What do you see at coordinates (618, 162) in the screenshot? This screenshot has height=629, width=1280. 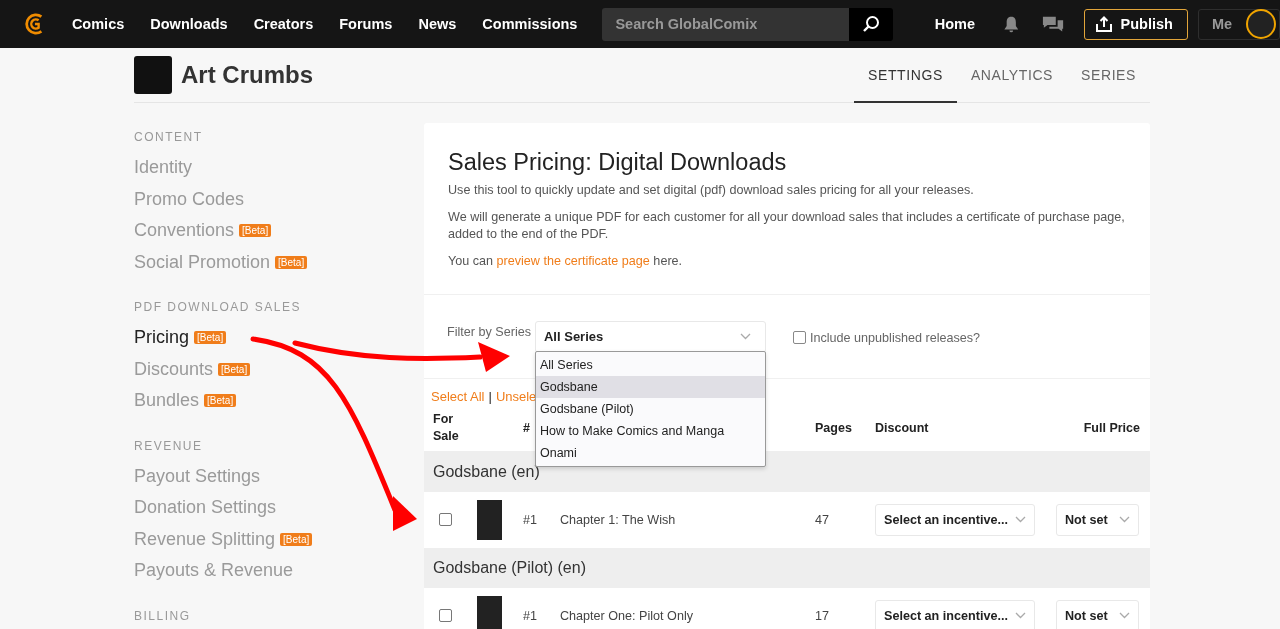 I see `panel-title: Sales Pricing: Digital Downloads` at bounding box center [618, 162].